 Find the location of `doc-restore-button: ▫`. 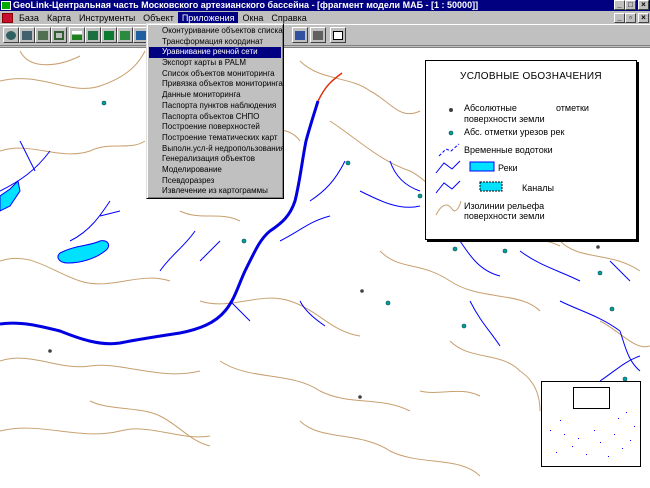

doc-restore-button: ▫ is located at coordinates (630, 17).